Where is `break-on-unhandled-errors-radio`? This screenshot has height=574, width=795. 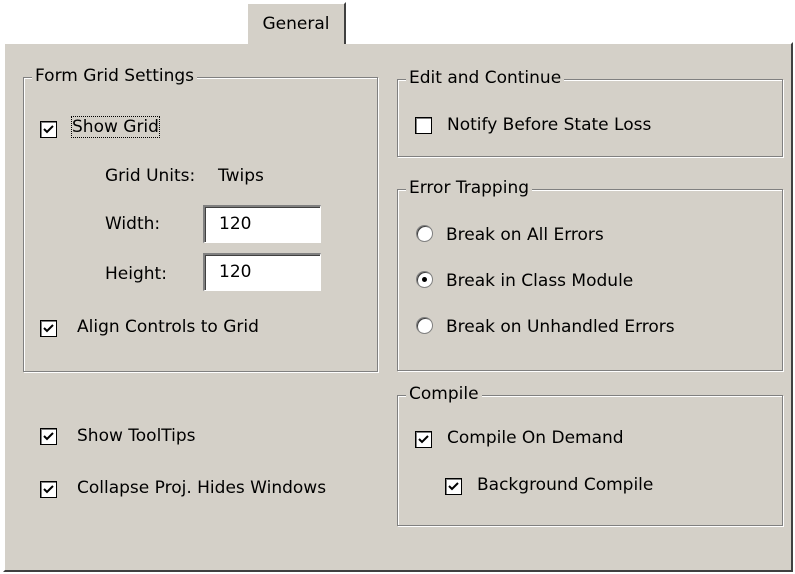 break-on-unhandled-errors-radio is located at coordinates (424, 325).